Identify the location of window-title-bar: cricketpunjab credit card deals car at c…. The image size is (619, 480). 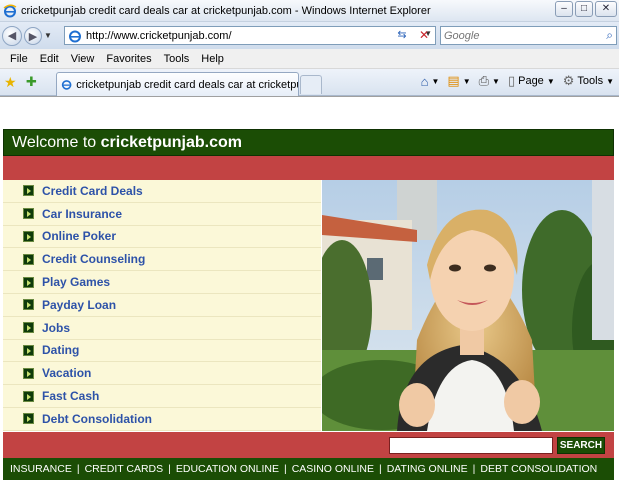
(309, 11).